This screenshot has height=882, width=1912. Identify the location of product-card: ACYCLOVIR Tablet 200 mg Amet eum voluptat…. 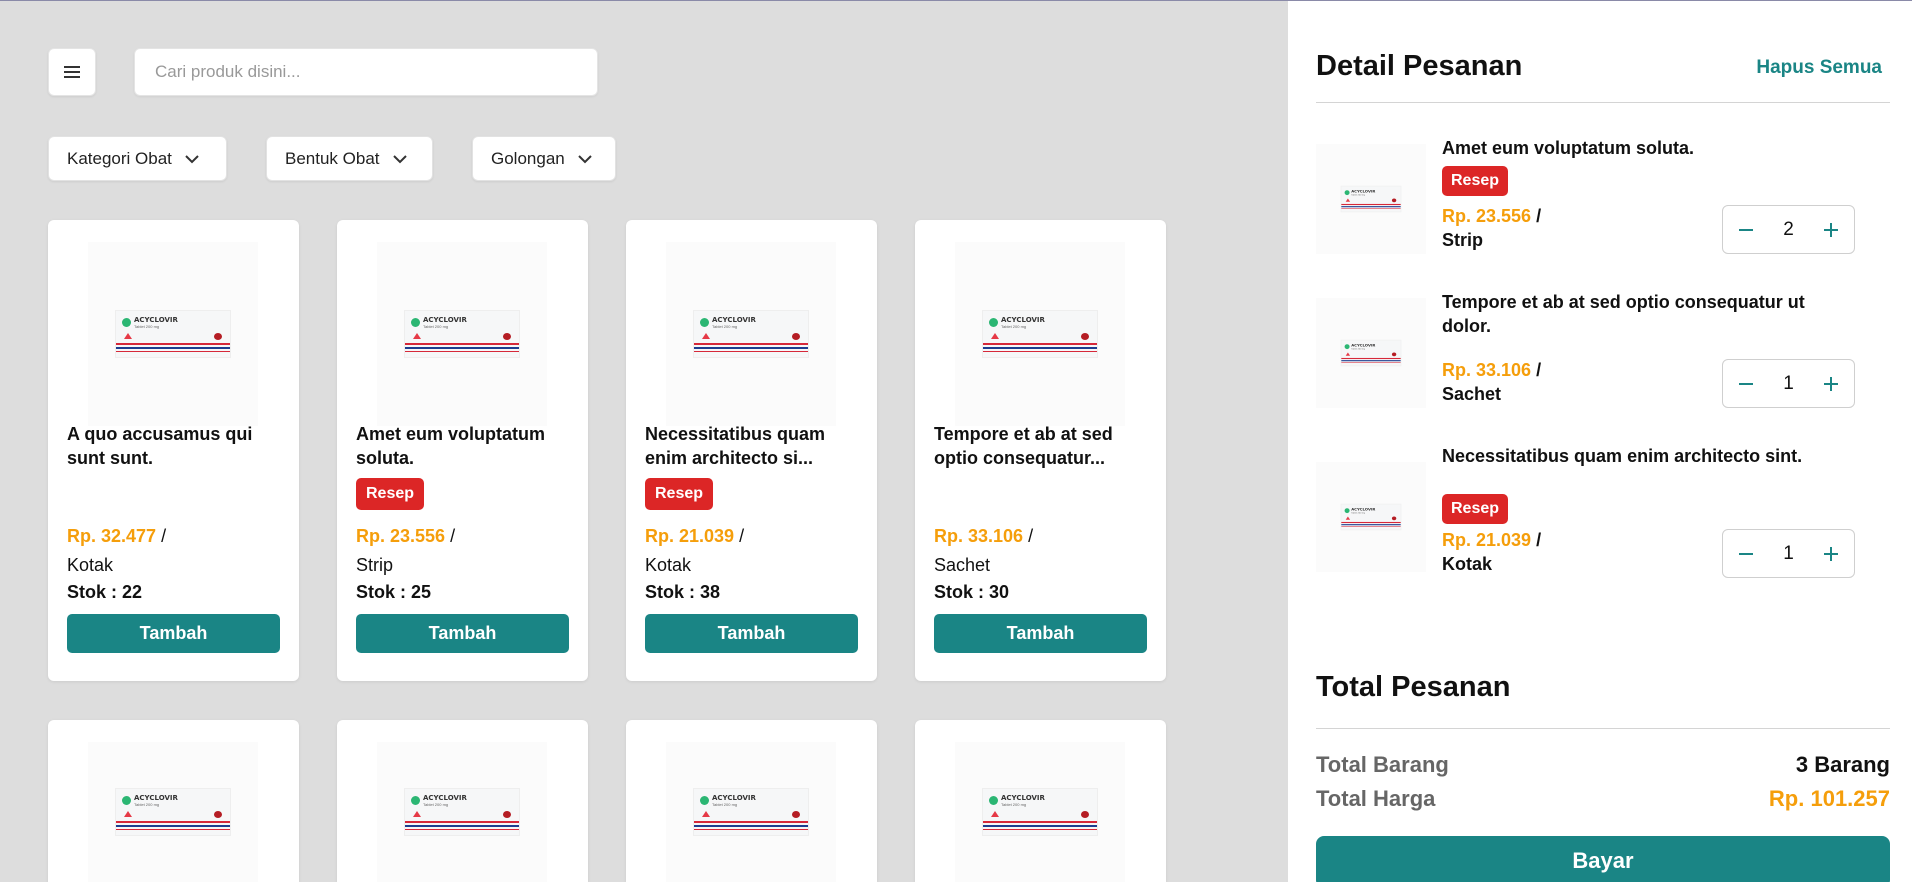
(462, 450).